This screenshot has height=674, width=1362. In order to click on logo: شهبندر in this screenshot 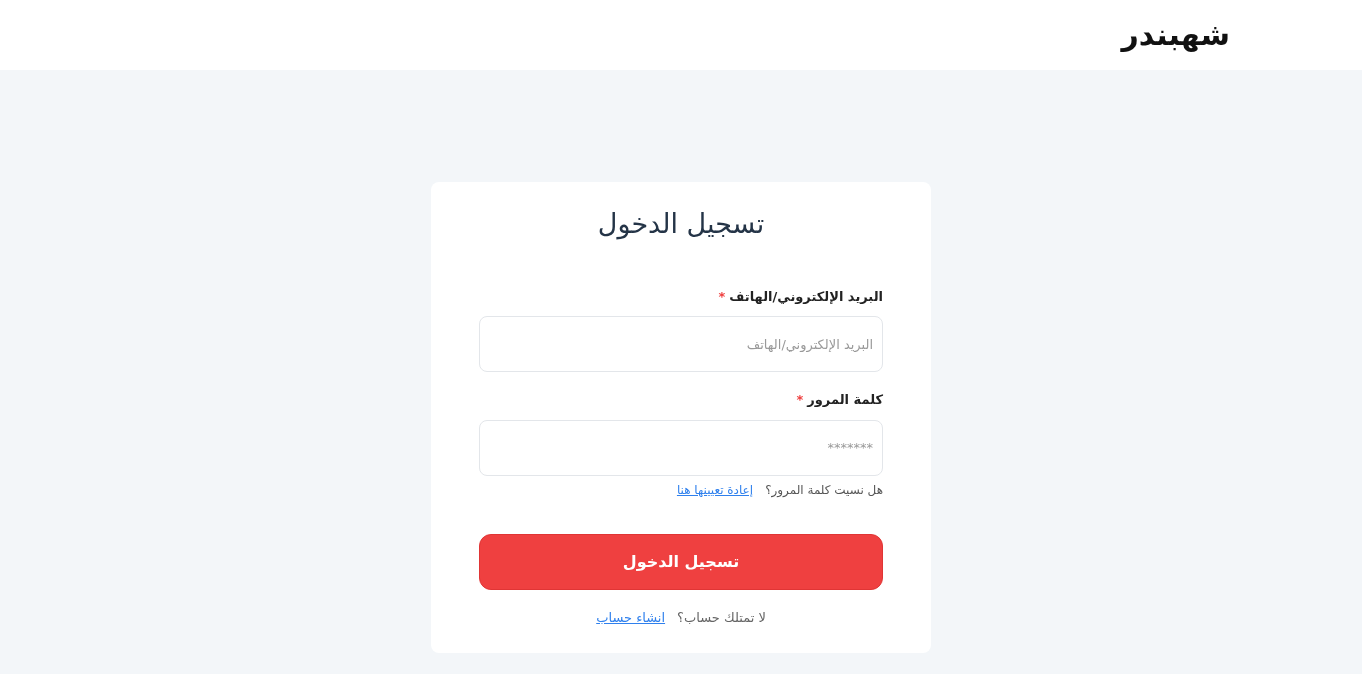, I will do `click(1175, 35)`.